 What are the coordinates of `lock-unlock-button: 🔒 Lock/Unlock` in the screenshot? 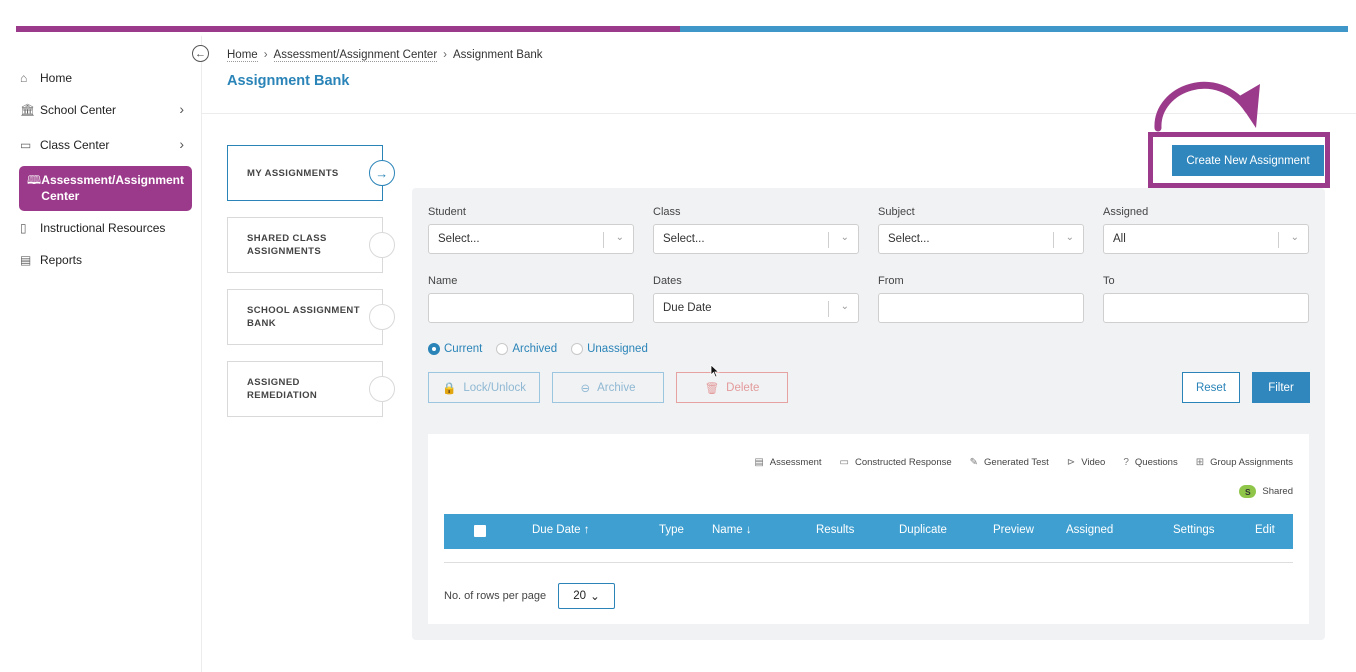 It's located at (484, 387).